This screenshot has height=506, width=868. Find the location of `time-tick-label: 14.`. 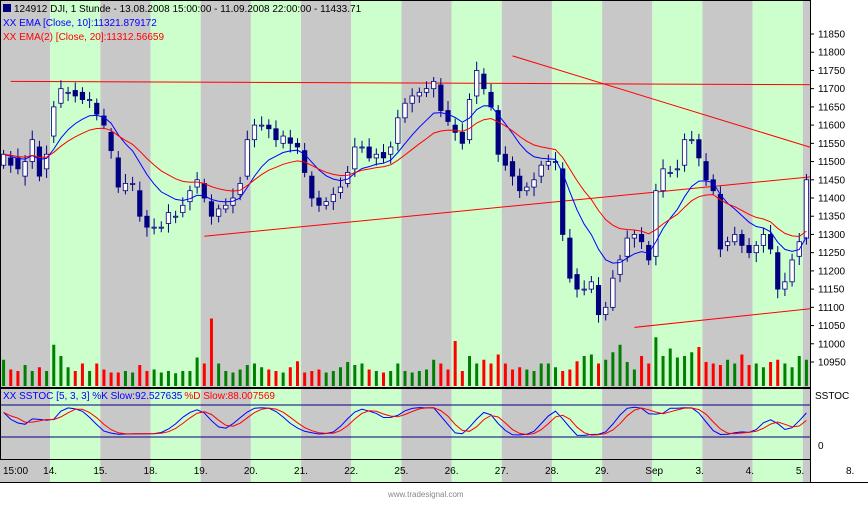

time-tick-label: 14. is located at coordinates (50, 471).